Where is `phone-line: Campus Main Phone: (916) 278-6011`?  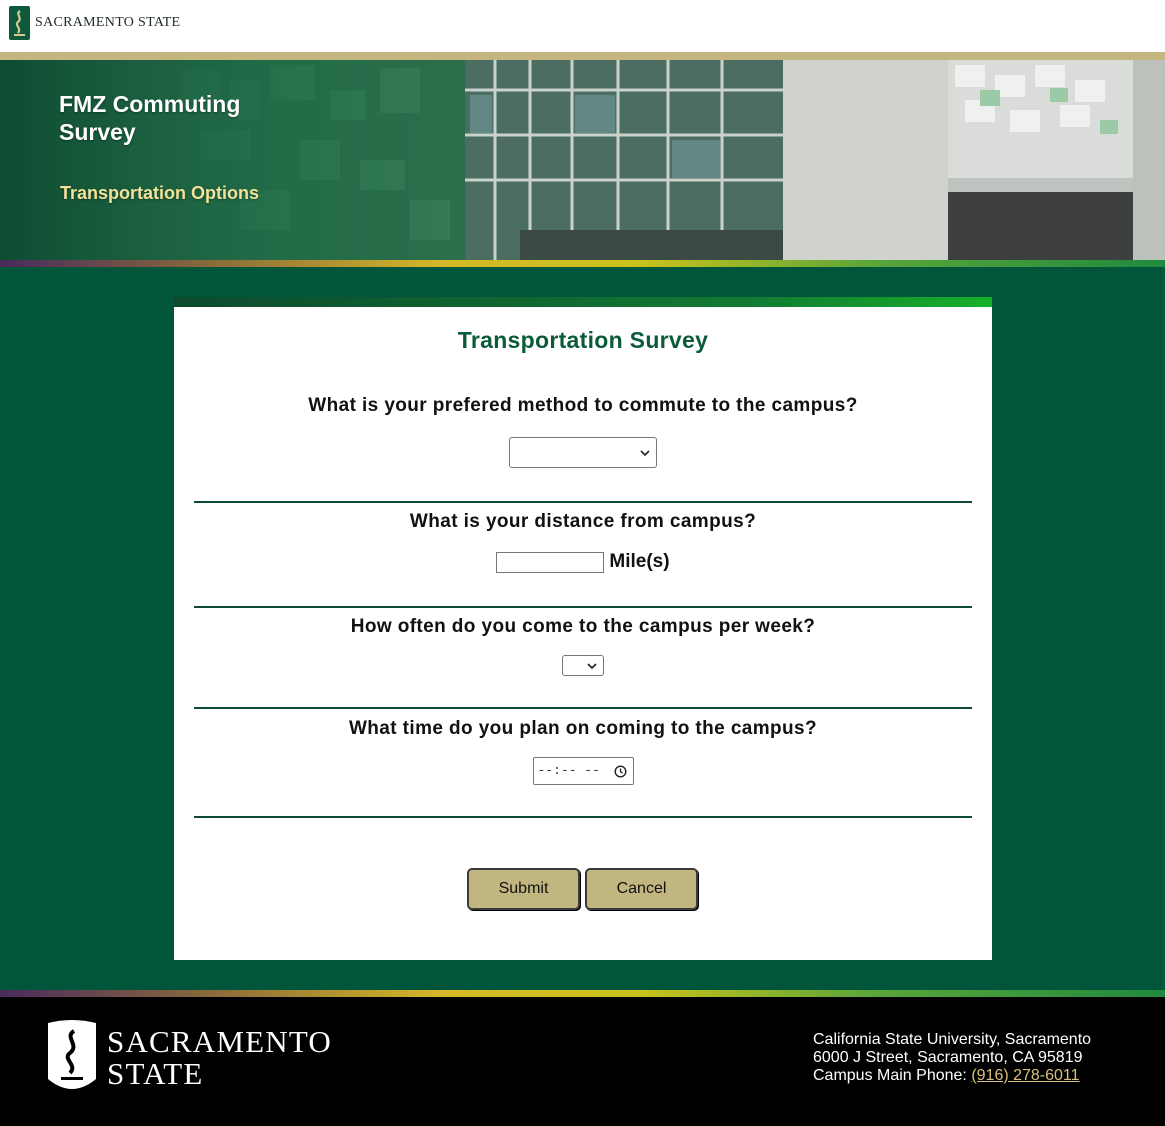
phone-line: Campus Main Phone: (916) 278-6011 is located at coordinates (952, 1076).